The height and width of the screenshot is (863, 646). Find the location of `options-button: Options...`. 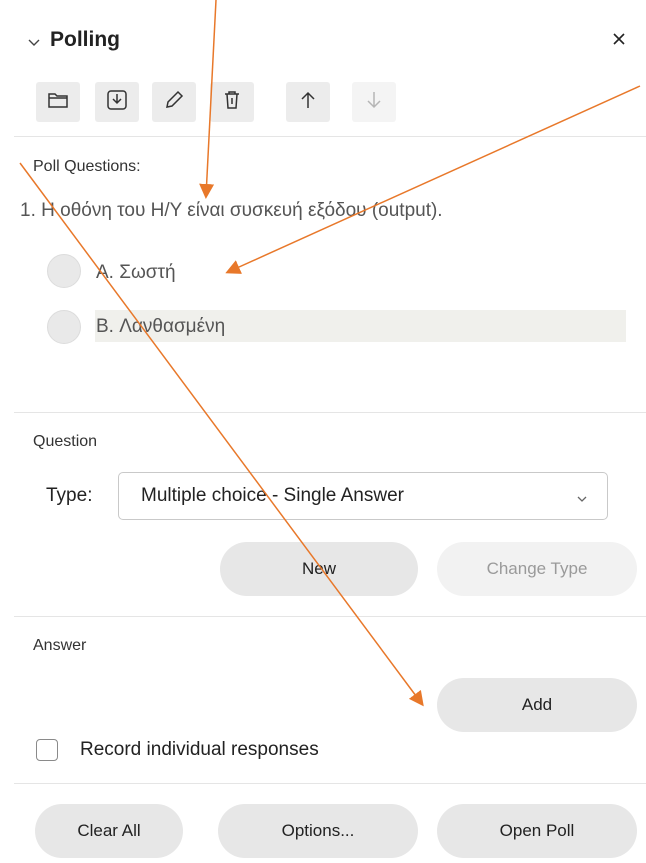

options-button: Options... is located at coordinates (318, 831).